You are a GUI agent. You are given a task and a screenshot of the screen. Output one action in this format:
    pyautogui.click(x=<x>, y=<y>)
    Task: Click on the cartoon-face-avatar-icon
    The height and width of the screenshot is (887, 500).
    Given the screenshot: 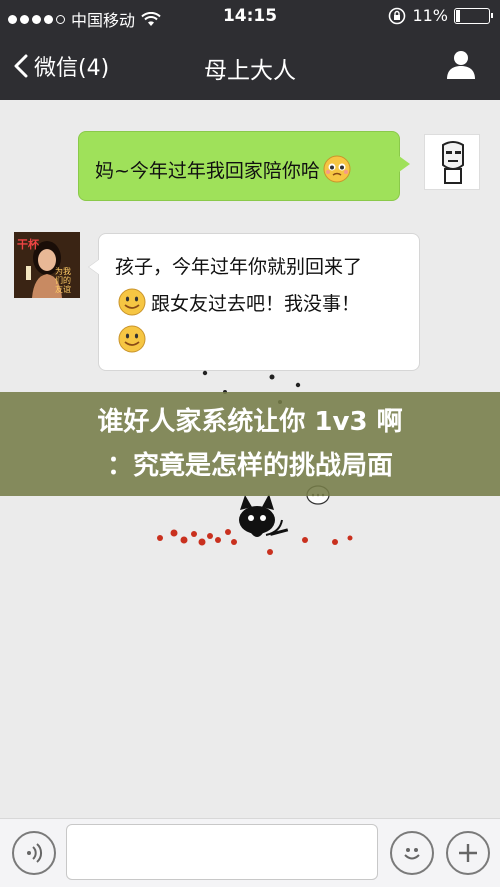 What is the action you would take?
    pyautogui.click(x=453, y=162)
    